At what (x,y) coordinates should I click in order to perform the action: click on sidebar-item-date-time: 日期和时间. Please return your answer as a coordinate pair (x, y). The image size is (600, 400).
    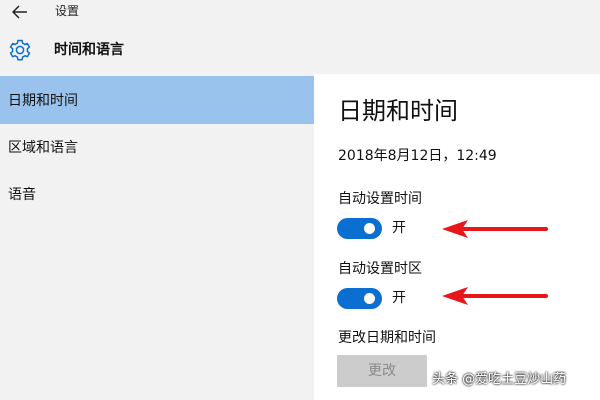
    Looking at the image, I should click on (157, 100).